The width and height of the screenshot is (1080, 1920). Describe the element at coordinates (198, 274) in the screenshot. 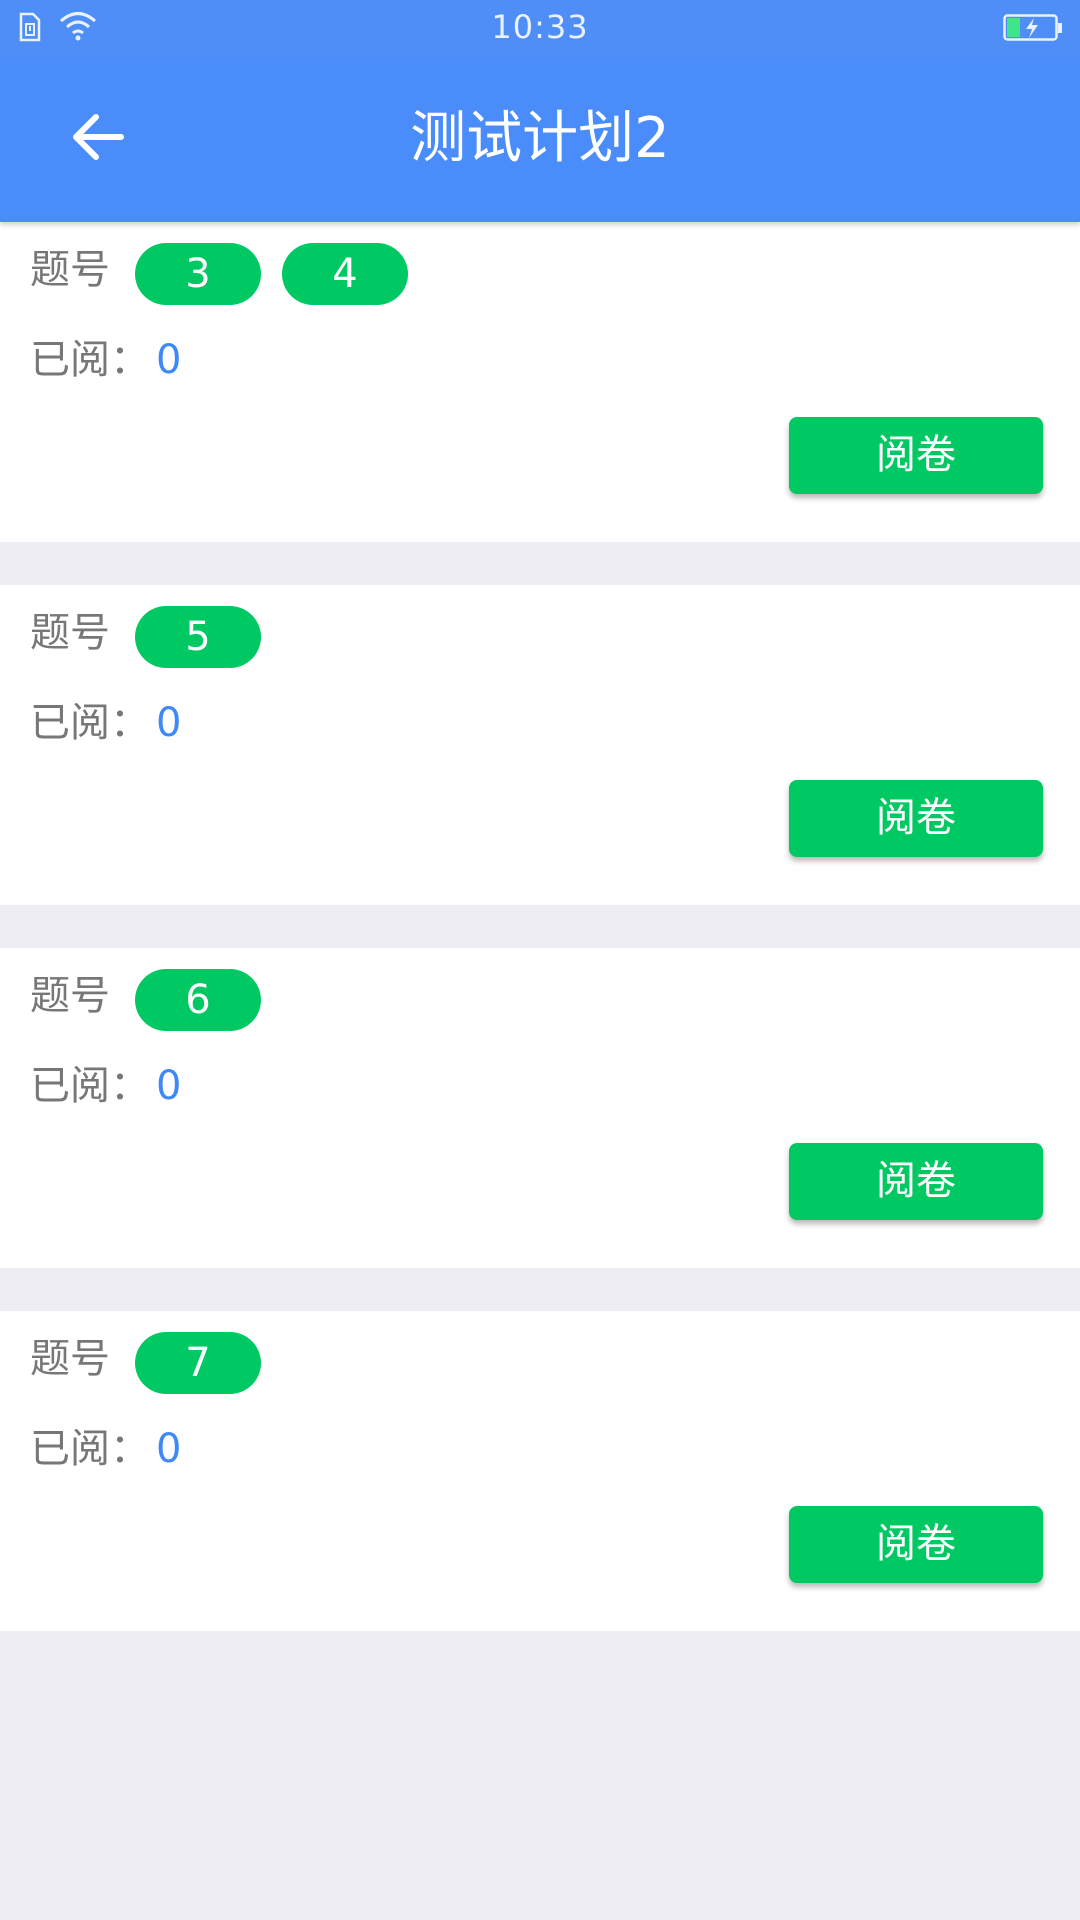

I see `question-tag: 3` at that location.